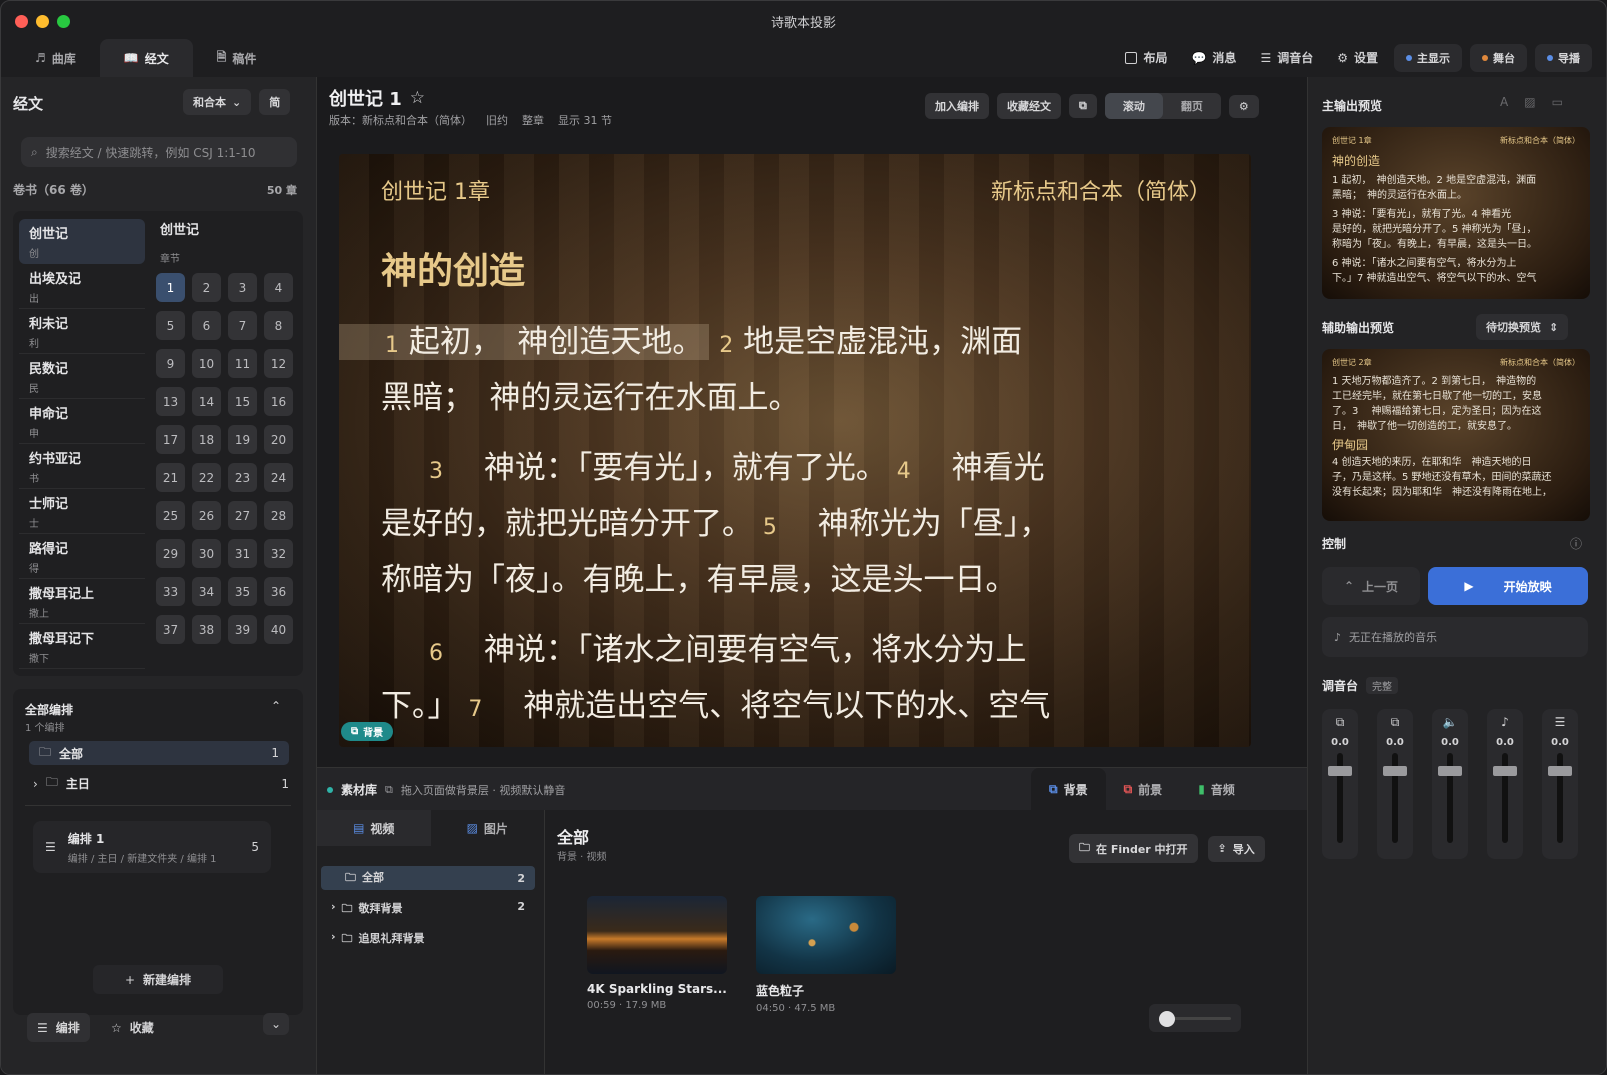 The image size is (1607, 1075). Describe the element at coordinates (1133, 848) in the screenshot. I see `open-in-finder-button: 🗀 在 Finder 中打开` at that location.